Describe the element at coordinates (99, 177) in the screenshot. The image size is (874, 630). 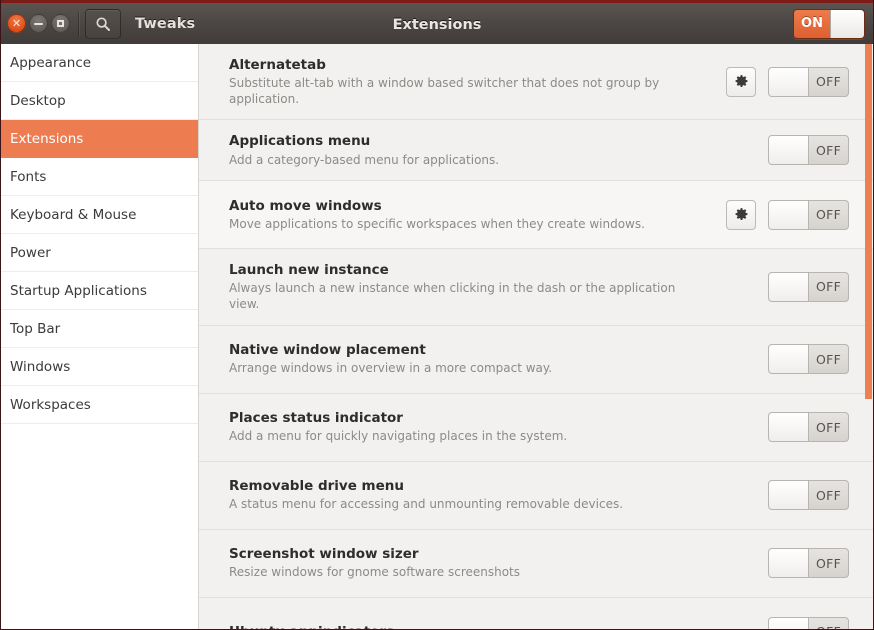
I see `sidebar-item-fonts: Fonts` at that location.